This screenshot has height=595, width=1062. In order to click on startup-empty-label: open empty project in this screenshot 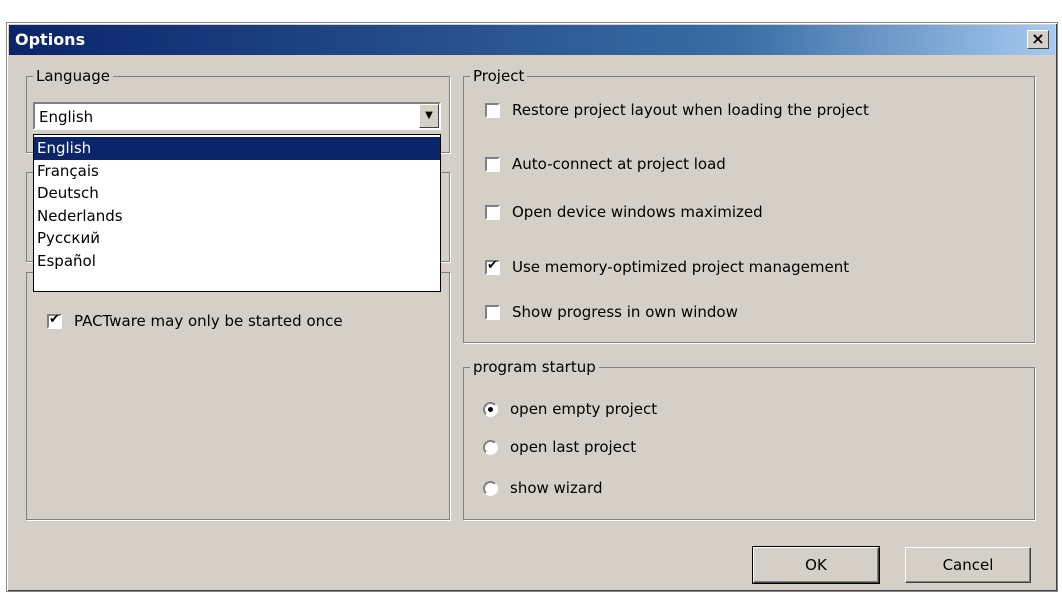, I will do `click(584, 409)`.